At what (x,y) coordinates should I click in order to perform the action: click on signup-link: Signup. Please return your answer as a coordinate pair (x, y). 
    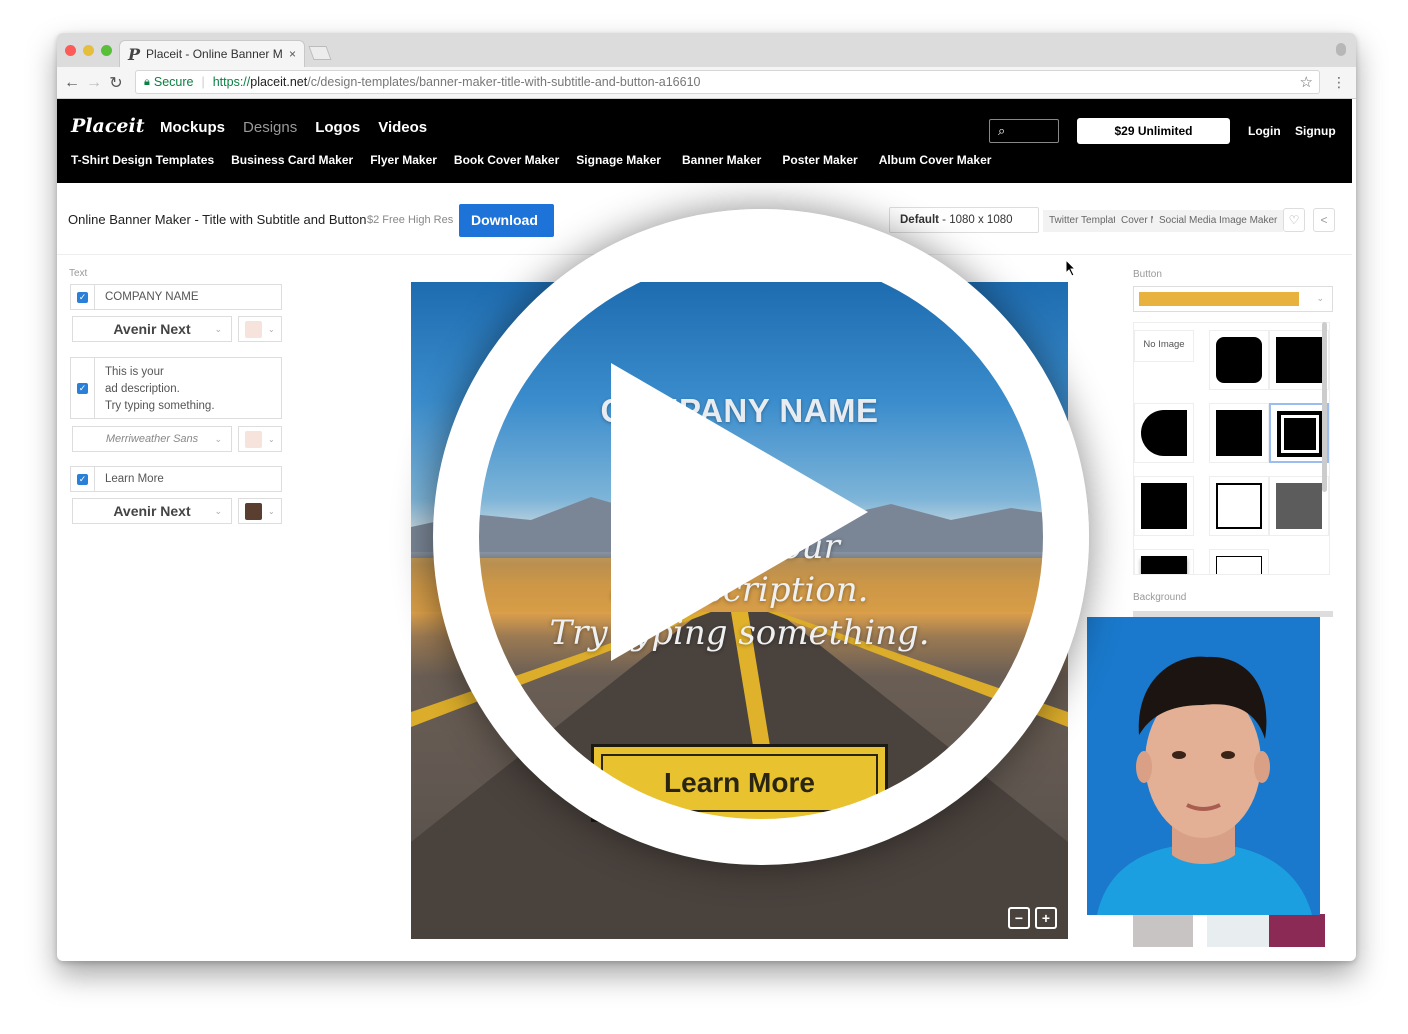
    Looking at the image, I should click on (1315, 131).